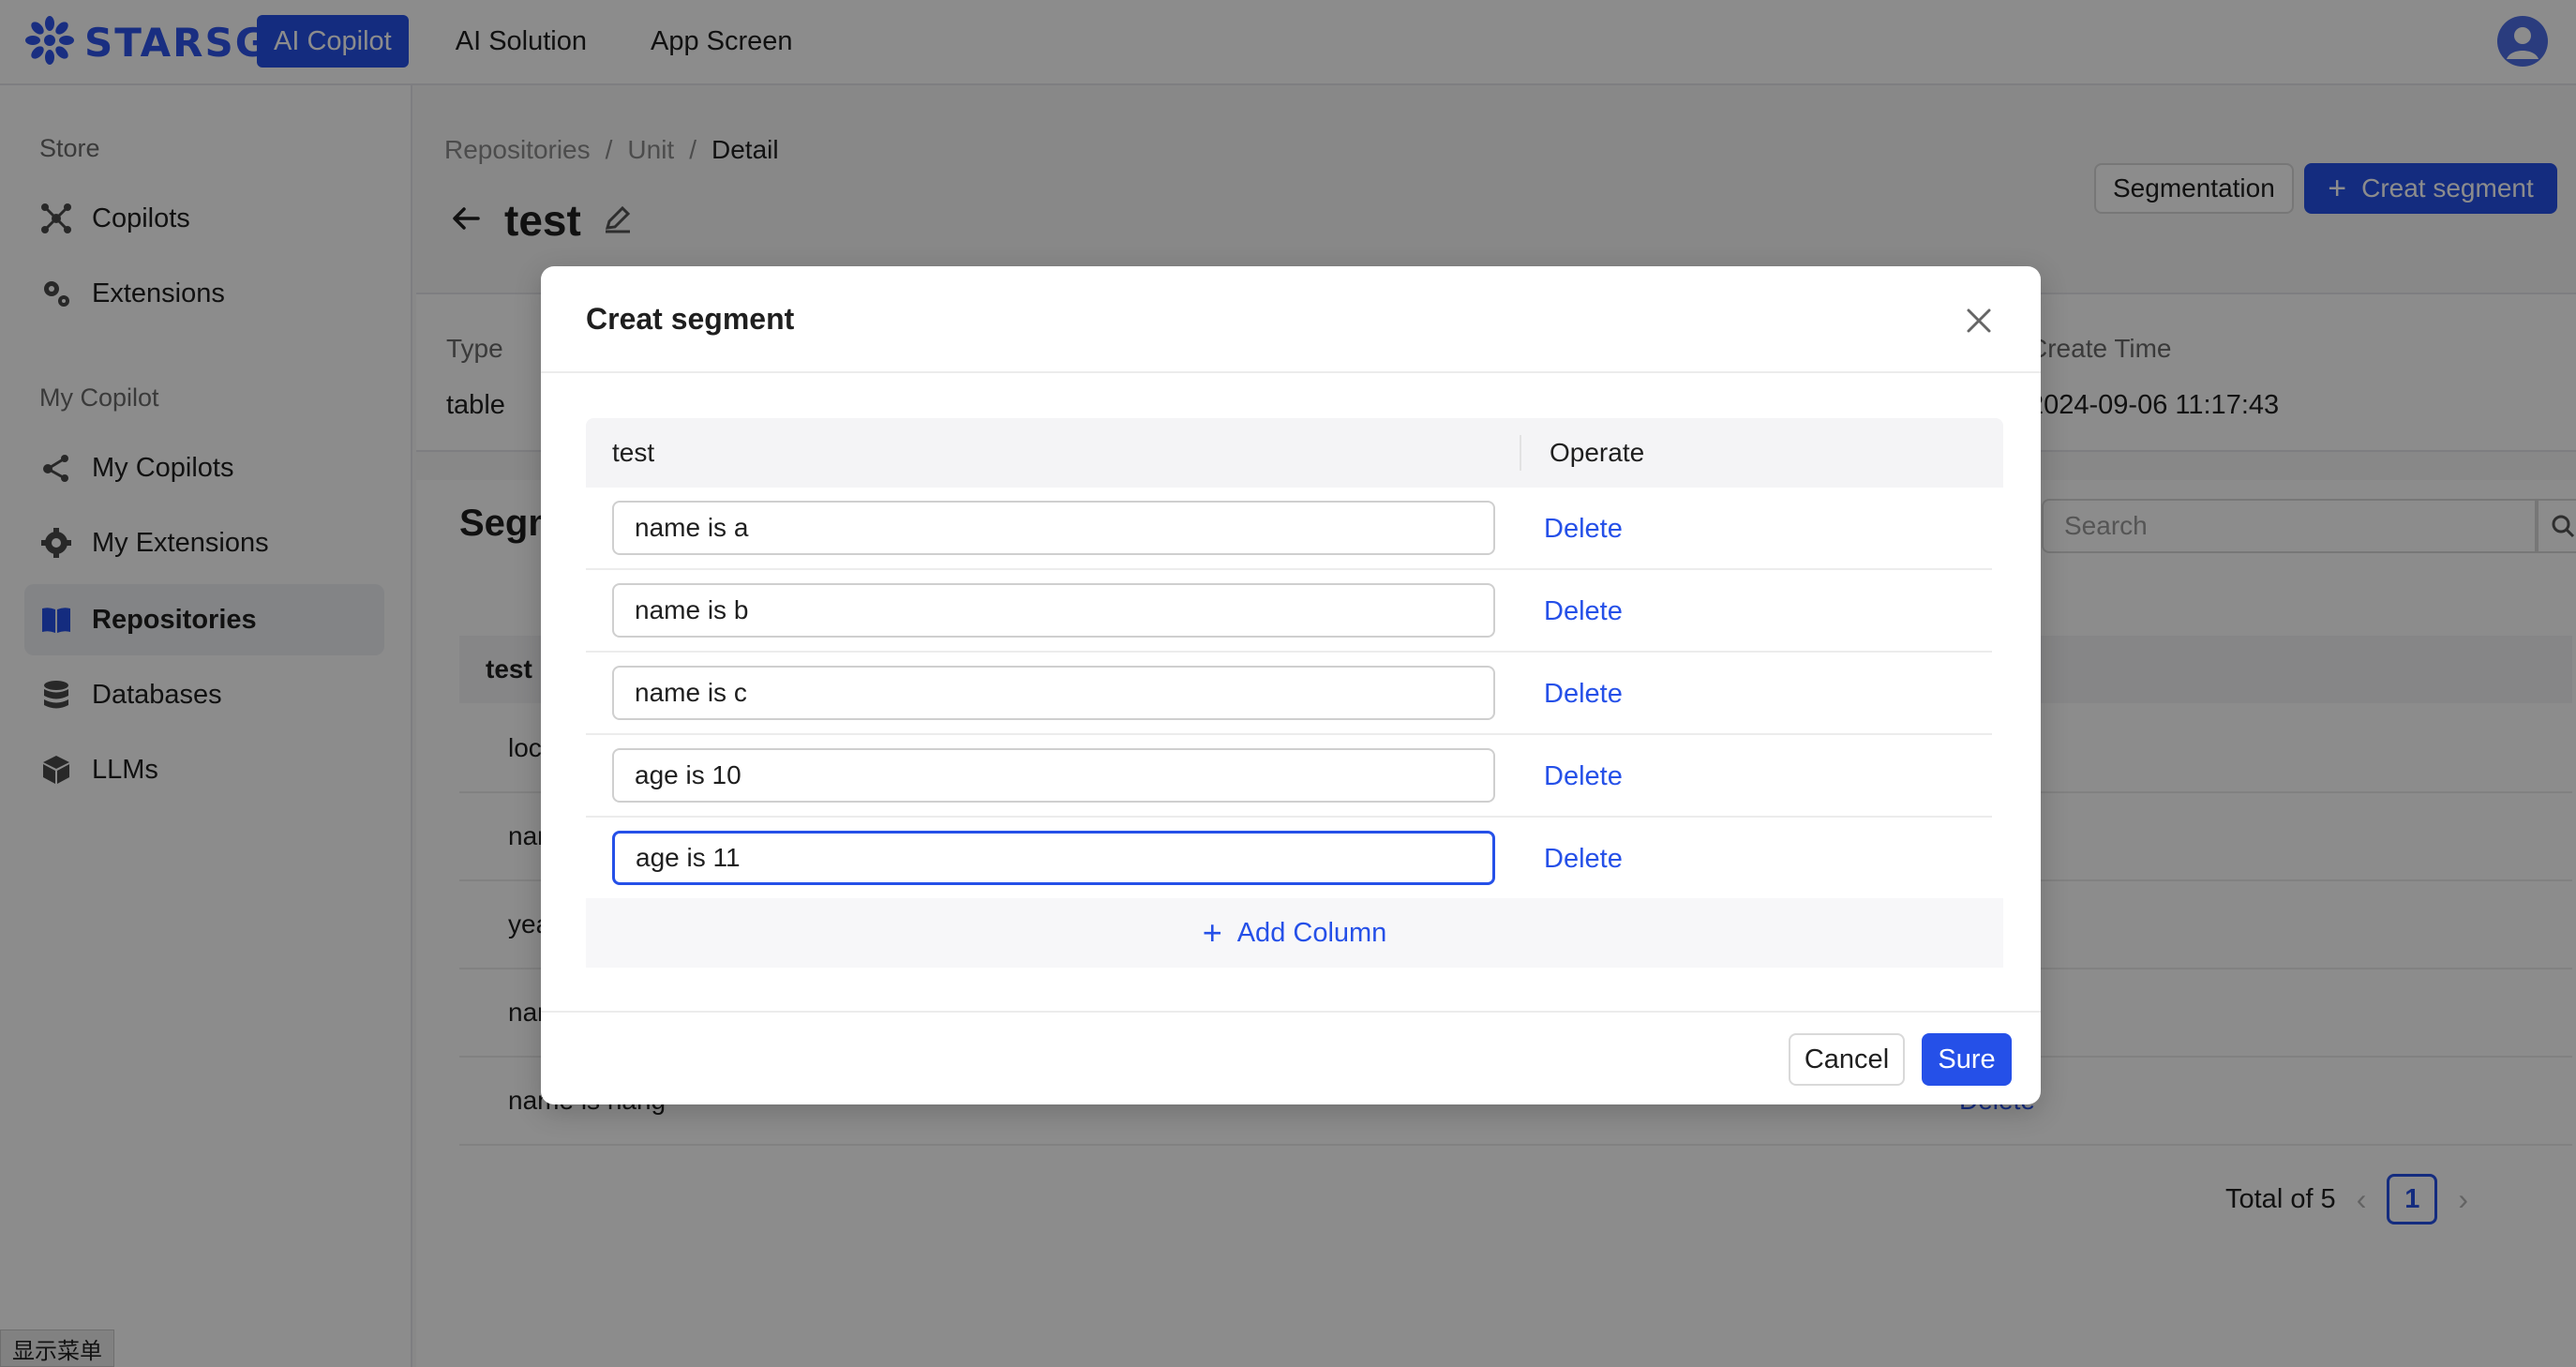 Image resolution: width=2576 pixels, height=1367 pixels. What do you see at coordinates (1967, 1059) in the screenshot?
I see `sure-button: Sure` at bounding box center [1967, 1059].